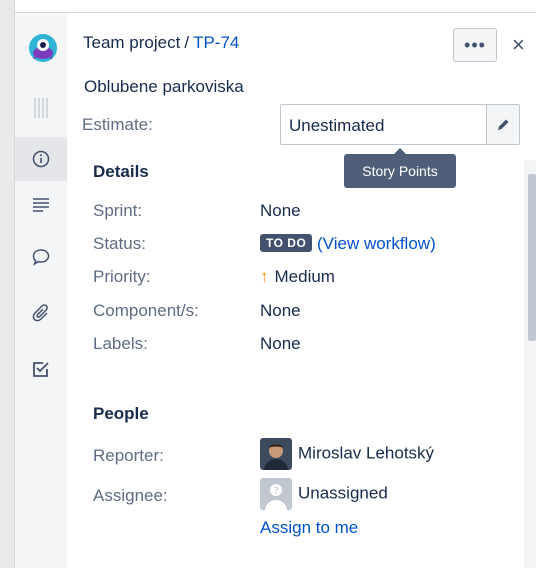 Image resolution: width=536 pixels, height=568 pixels. What do you see at coordinates (41, 290) in the screenshot?
I see `side-rail` at bounding box center [41, 290].